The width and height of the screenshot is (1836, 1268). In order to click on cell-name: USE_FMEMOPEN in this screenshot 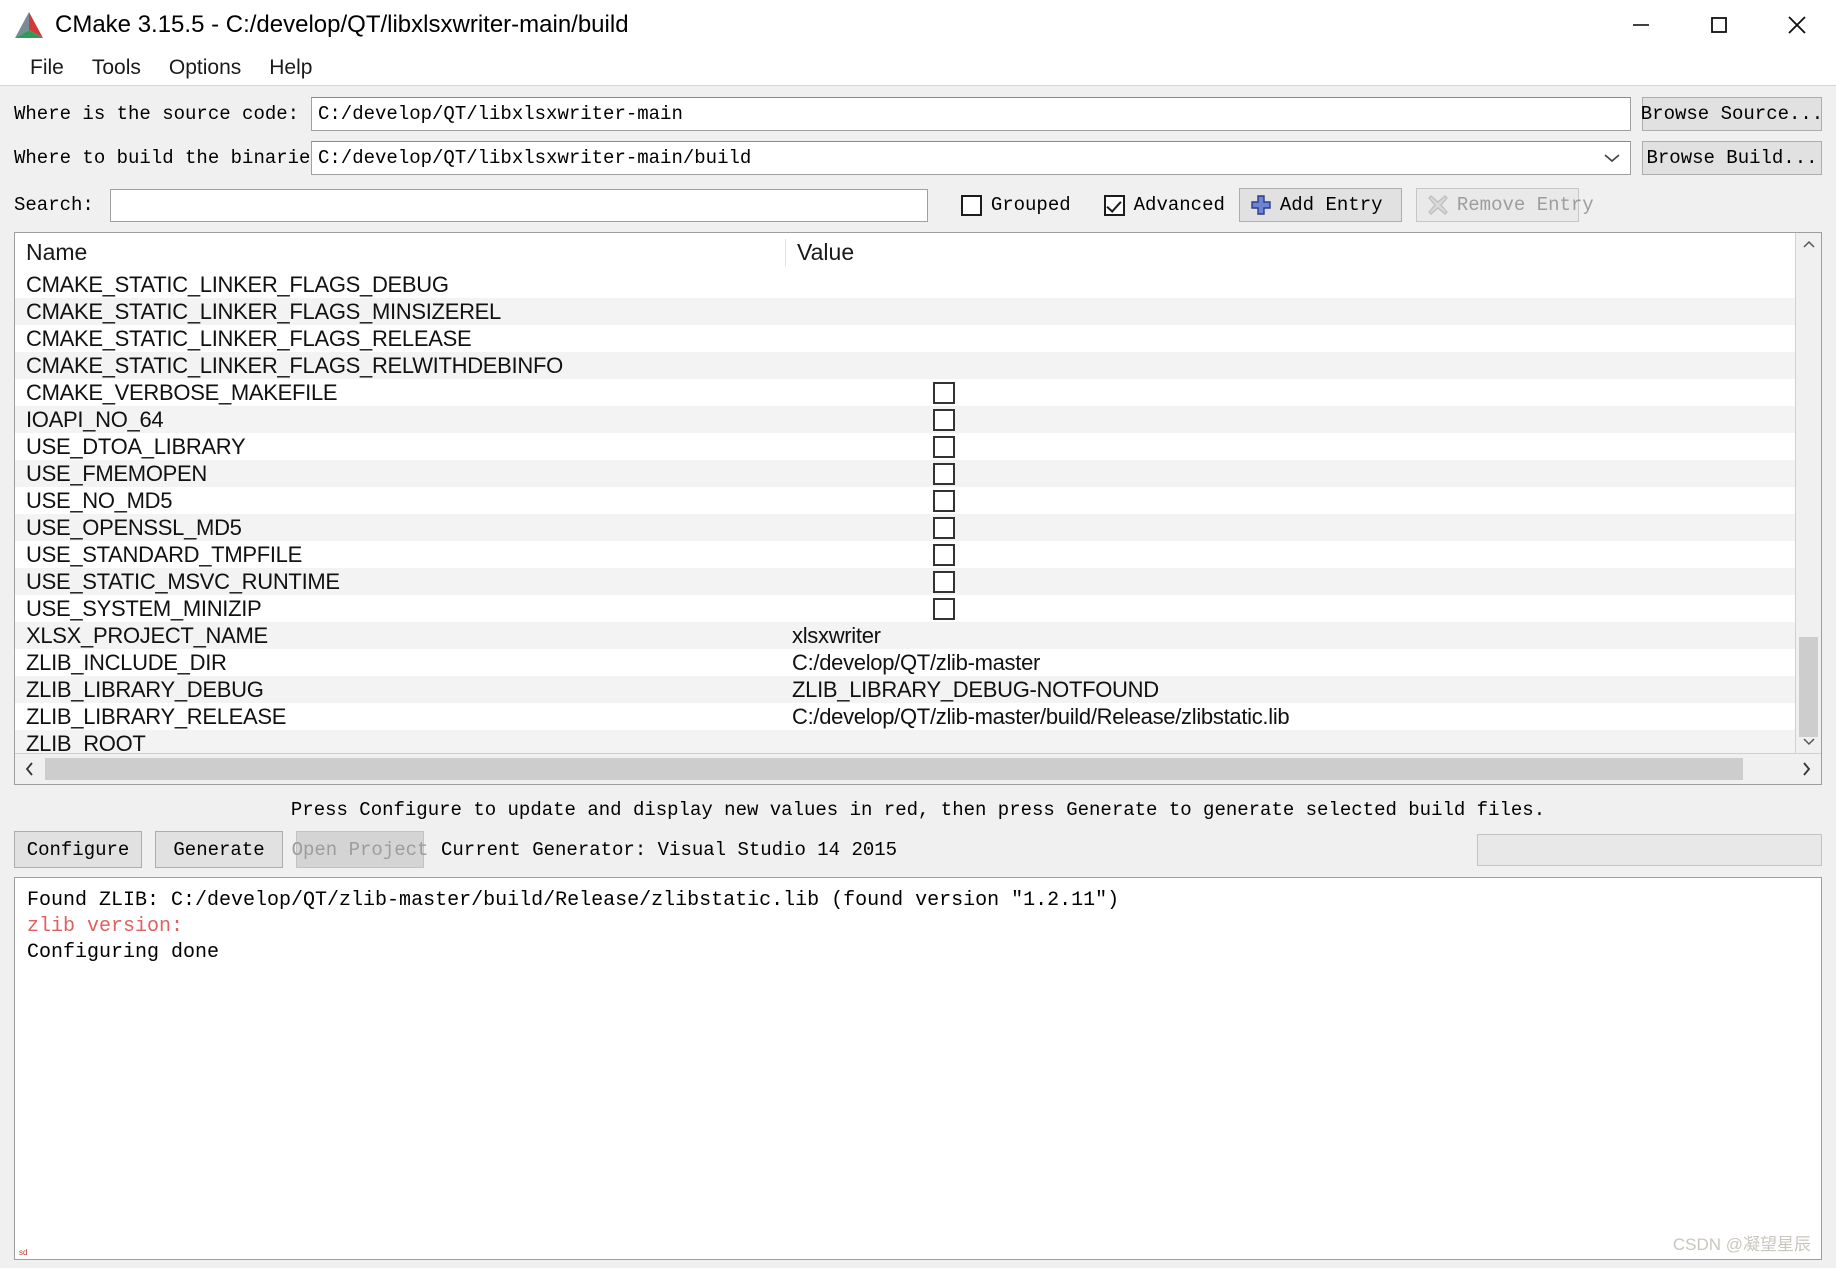, I will do `click(116, 473)`.